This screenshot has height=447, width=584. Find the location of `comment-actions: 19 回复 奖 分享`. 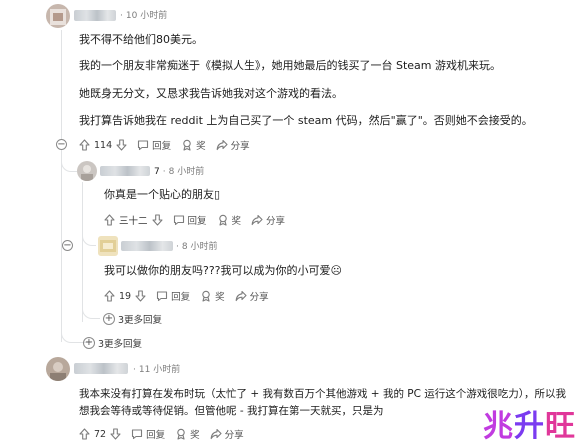

comment-actions: 19 回复 奖 分享 is located at coordinates (191, 296).